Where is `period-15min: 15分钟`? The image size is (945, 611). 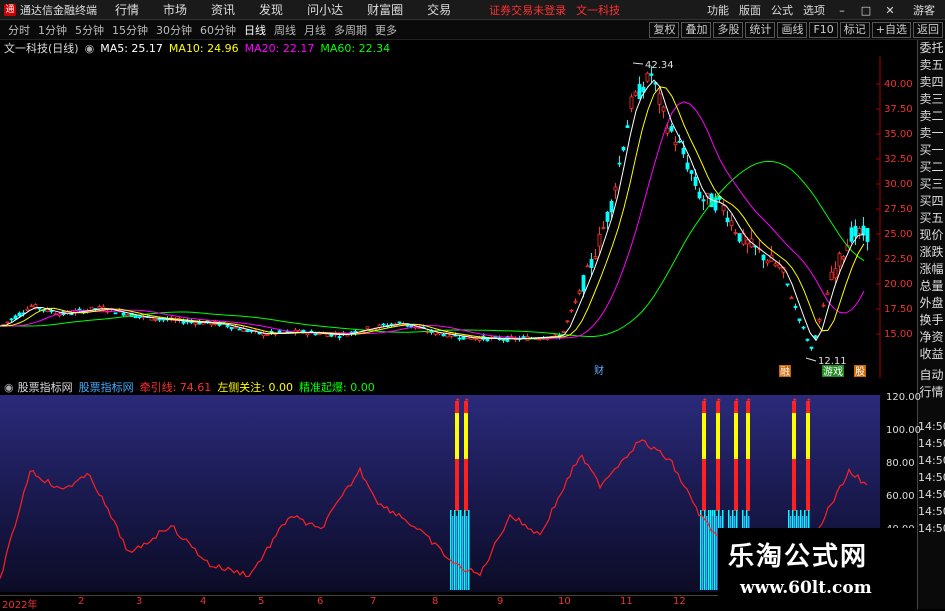 period-15min: 15分钟 is located at coordinates (130, 30).